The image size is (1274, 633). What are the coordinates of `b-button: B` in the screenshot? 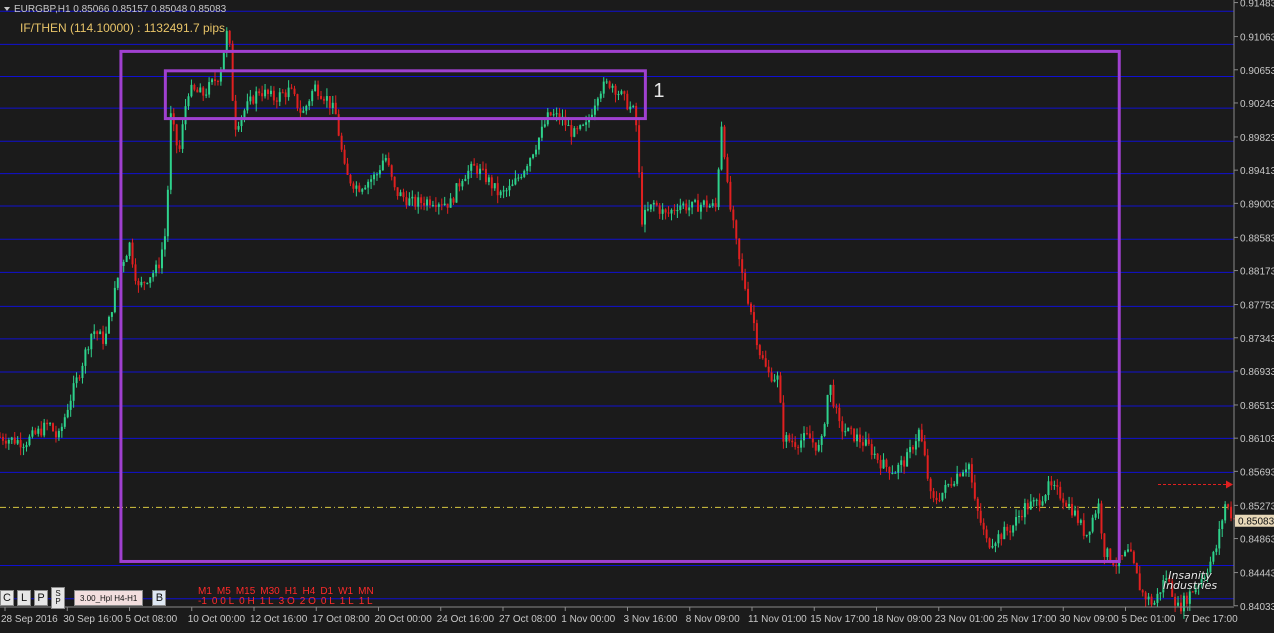 It's located at (159, 598).